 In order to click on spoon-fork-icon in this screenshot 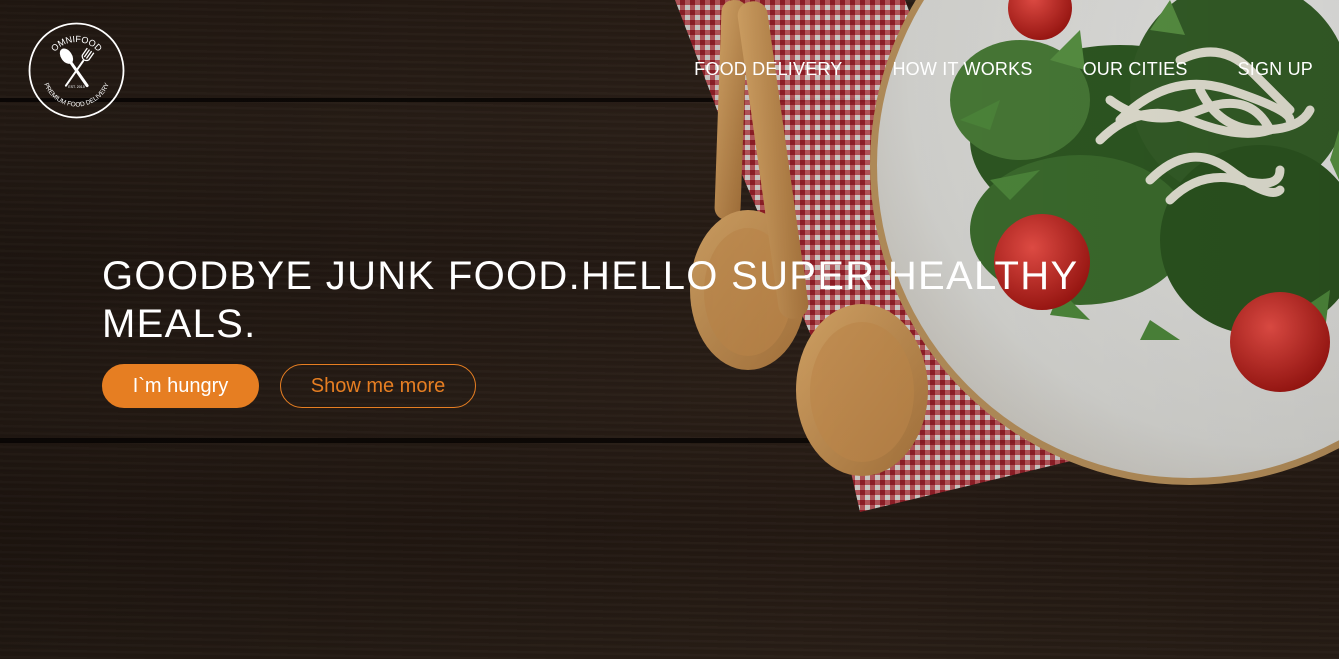, I will do `click(77, 67)`.